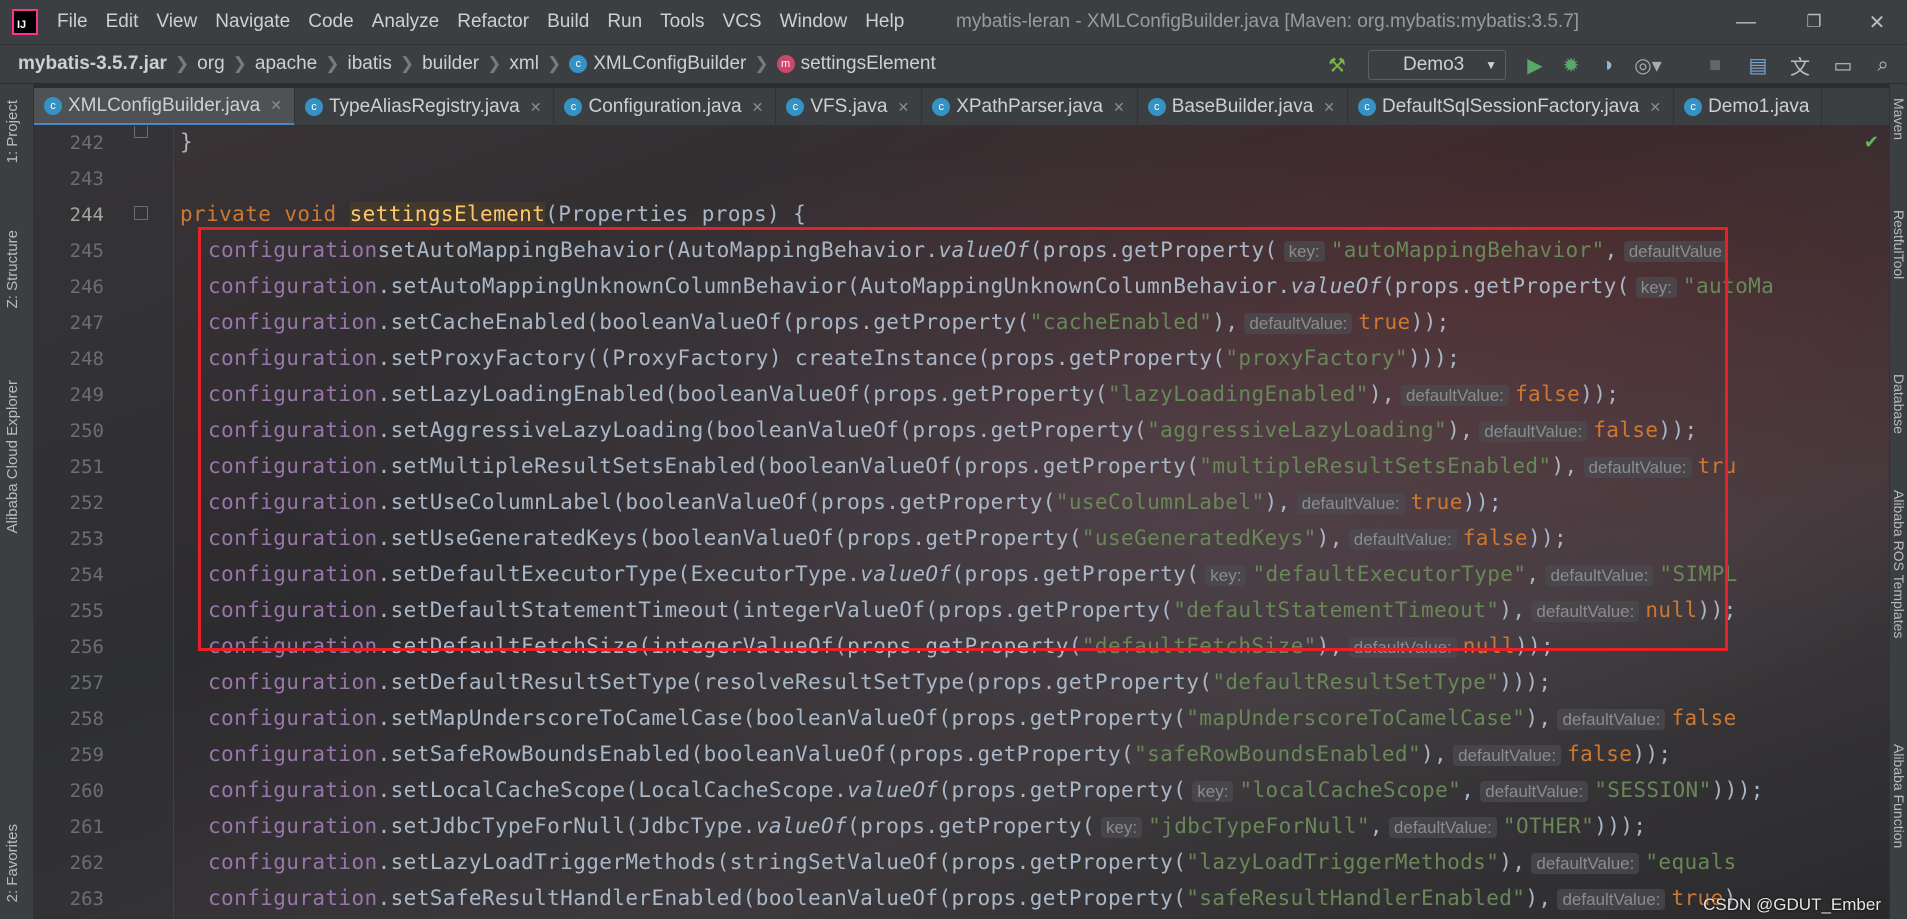 This screenshot has height=919, width=1907. Describe the element at coordinates (1243, 106) in the screenshot. I see `tab-basebuilder: c BaseBuilder.java ✕` at that location.